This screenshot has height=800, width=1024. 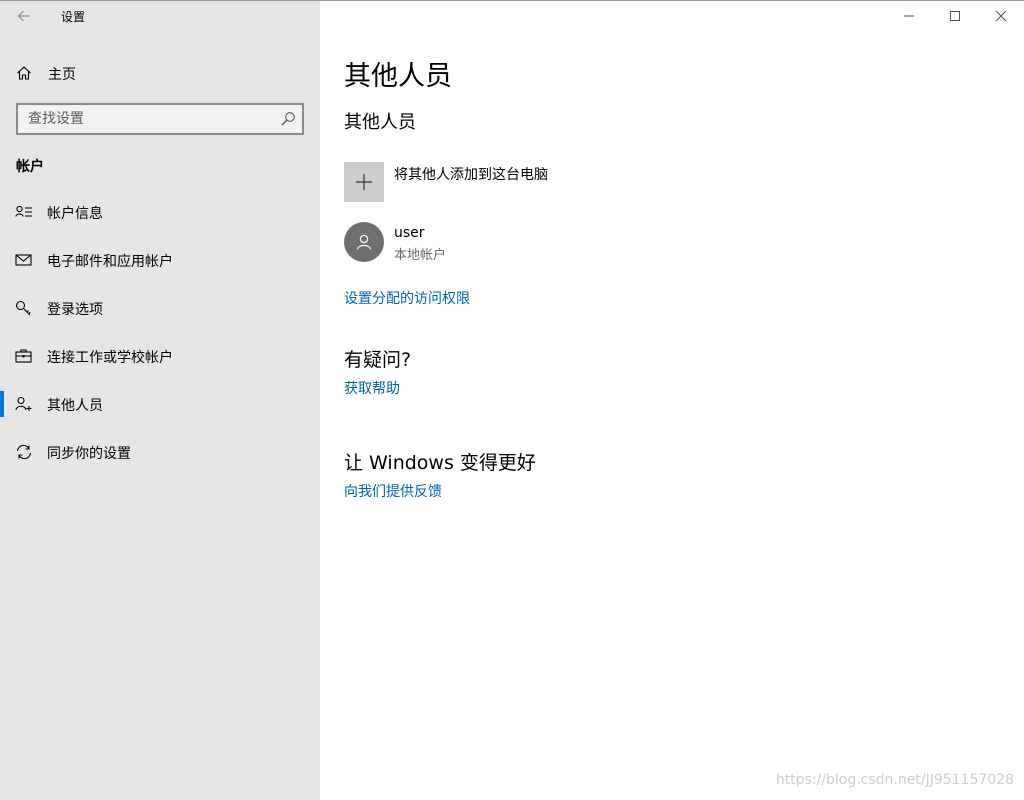 I want to click on close-icon, so click(x=1001, y=16).